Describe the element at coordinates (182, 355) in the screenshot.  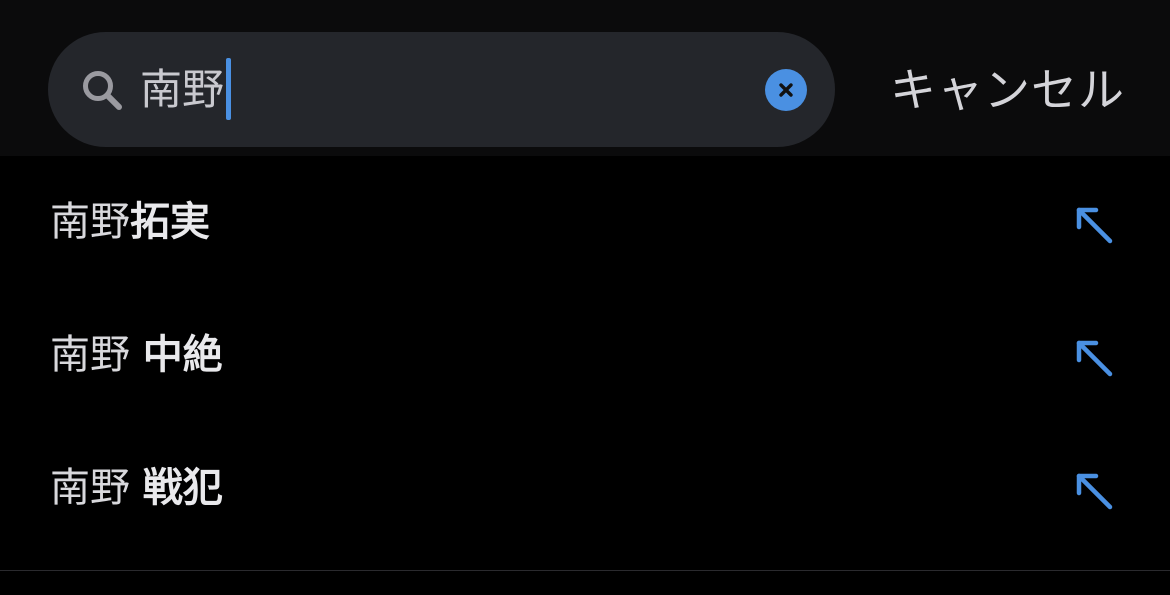
I see `suggestion-completion: 中絶` at that location.